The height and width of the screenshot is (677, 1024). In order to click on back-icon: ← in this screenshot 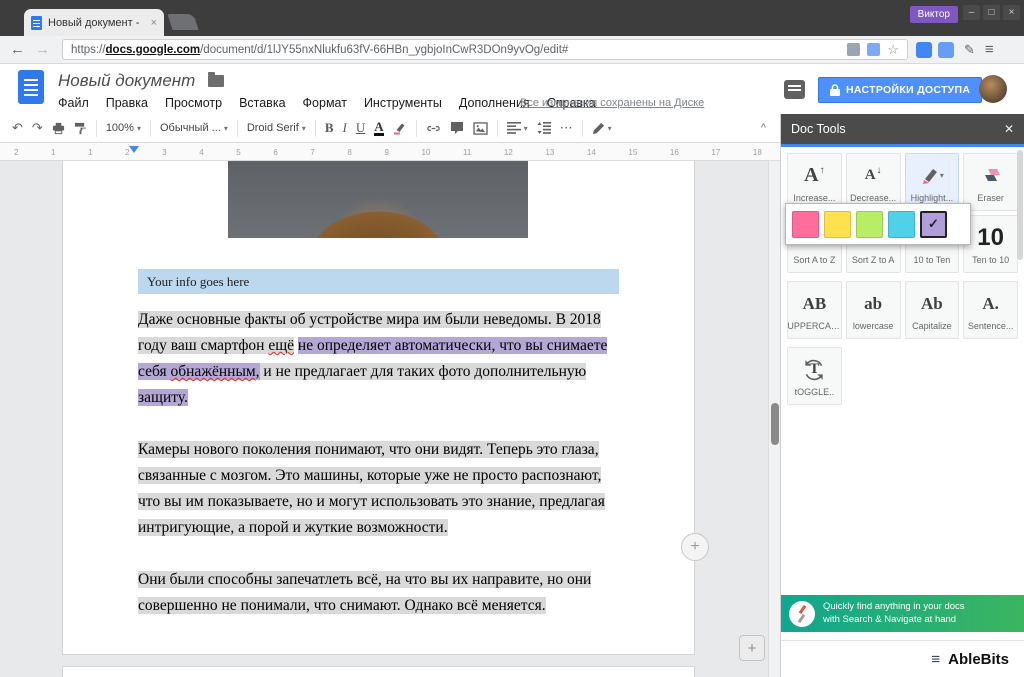, I will do `click(17, 49)`.